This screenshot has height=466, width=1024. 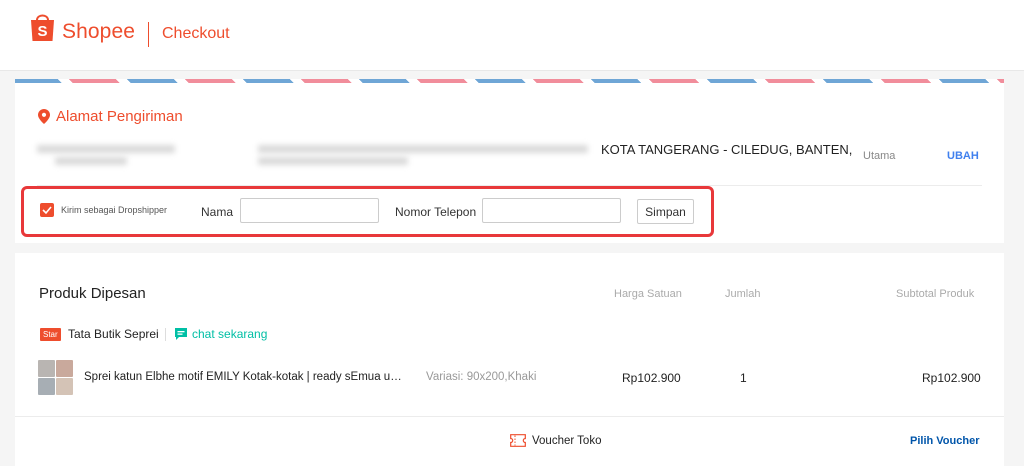 I want to click on brand-name: Shopee, so click(x=98, y=32).